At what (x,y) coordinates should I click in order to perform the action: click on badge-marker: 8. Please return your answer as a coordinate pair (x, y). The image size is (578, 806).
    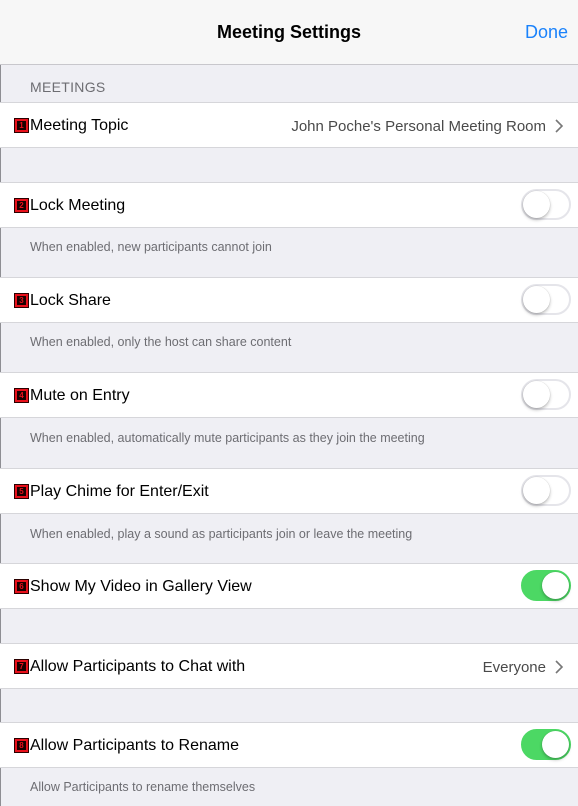
    Looking at the image, I should click on (21, 745).